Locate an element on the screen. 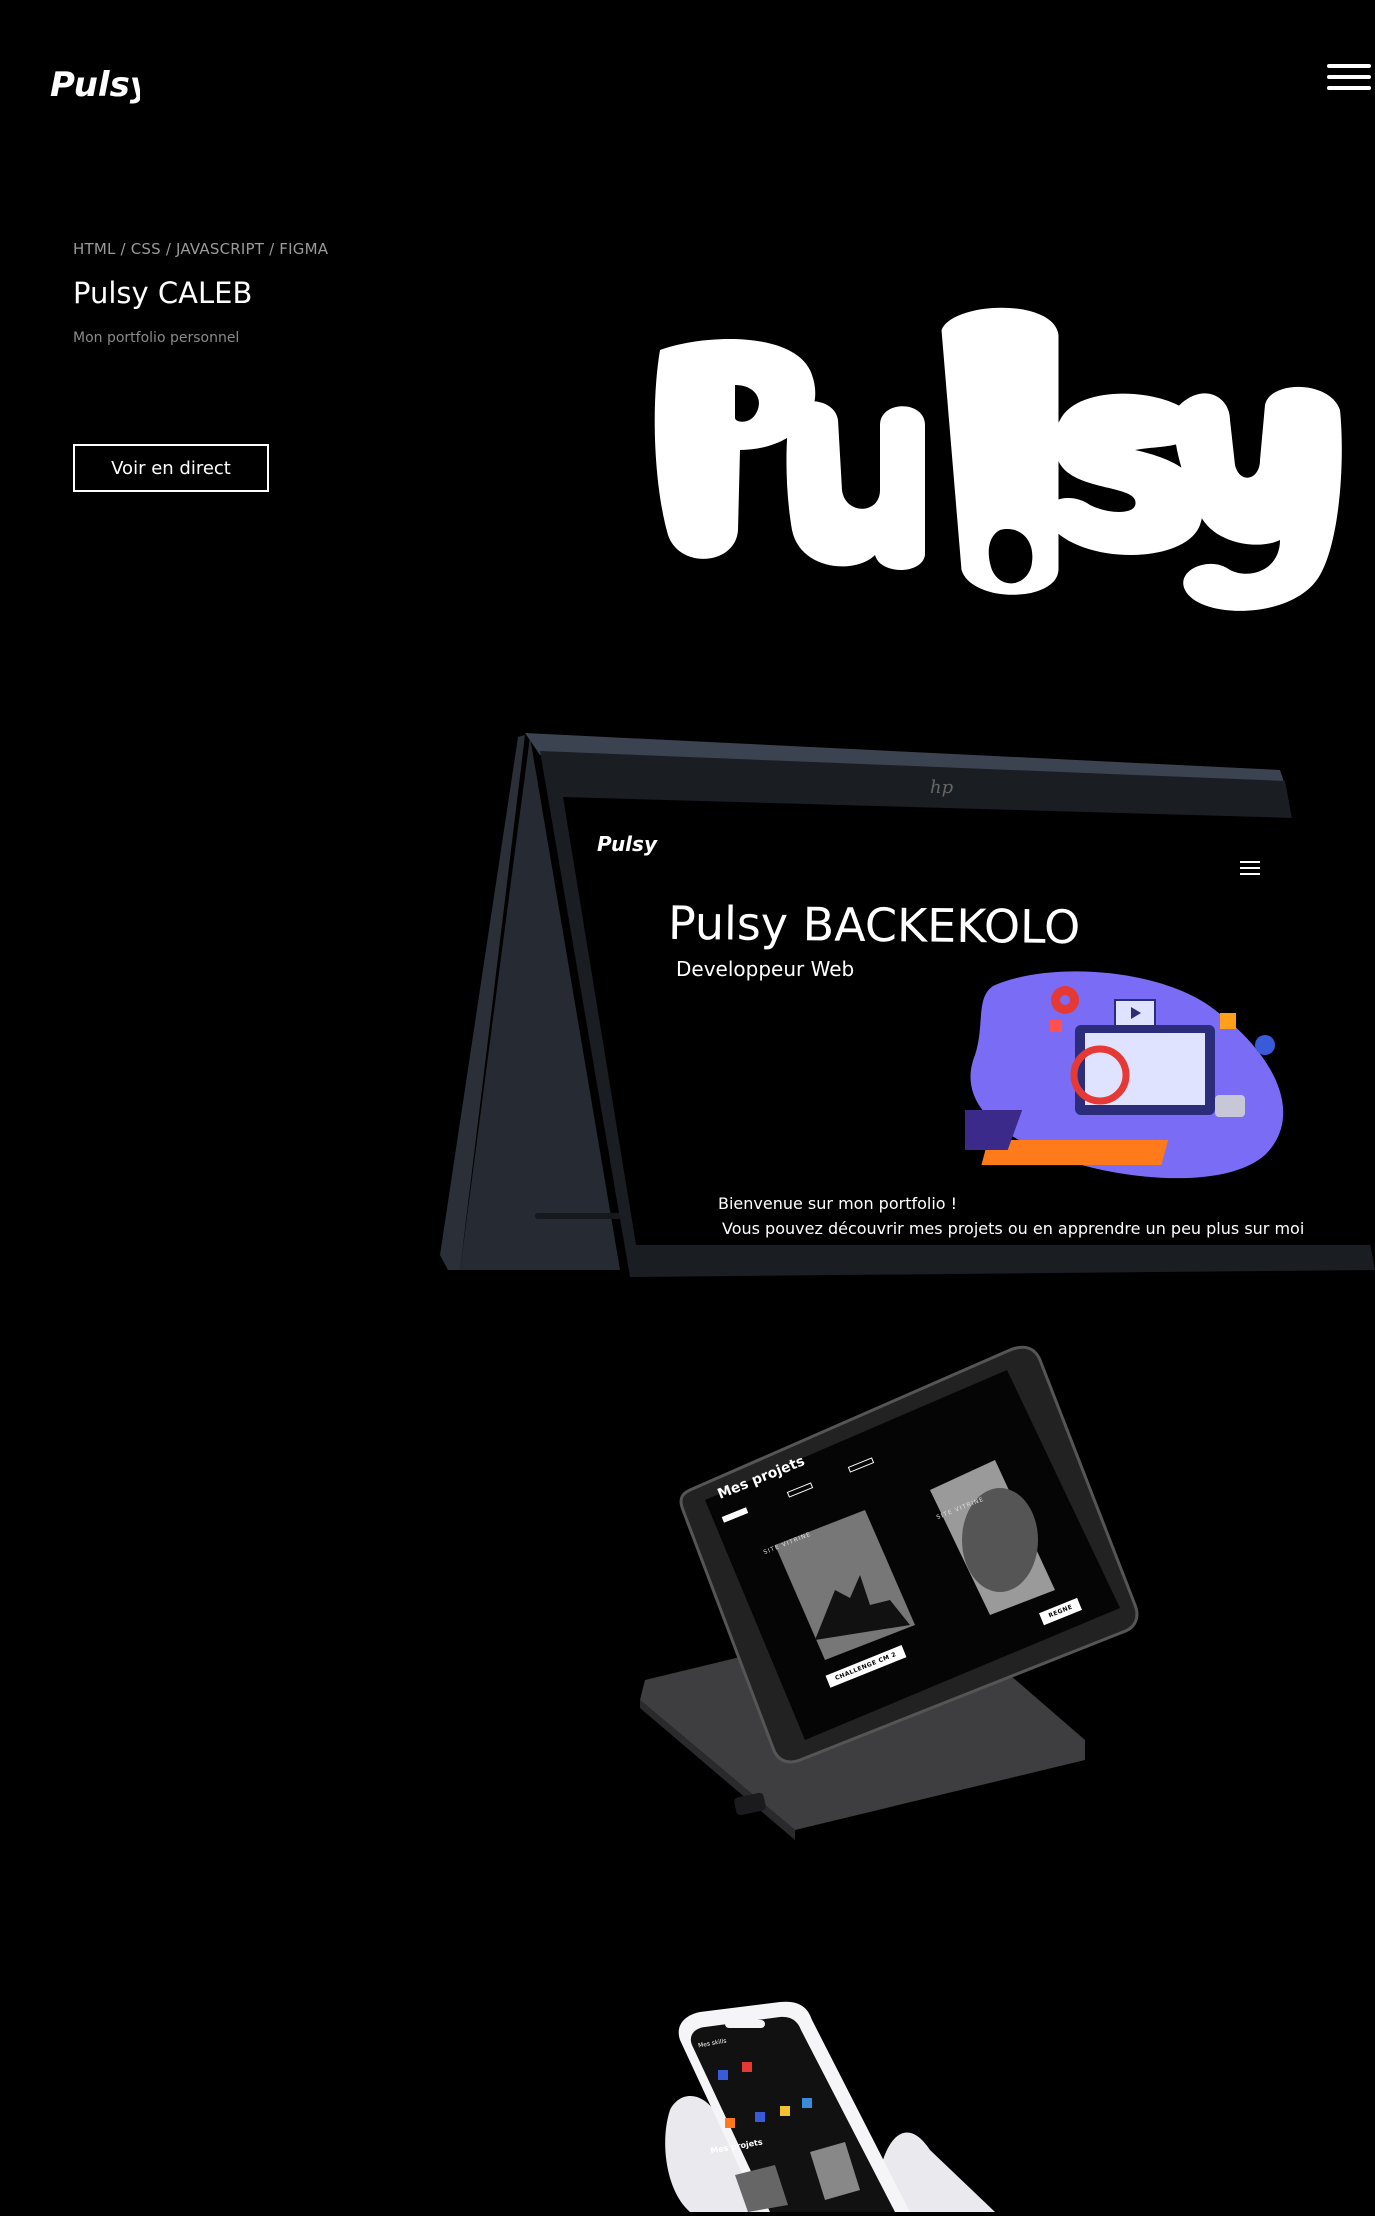  tablet-mockup is located at coordinates (887, 1590).